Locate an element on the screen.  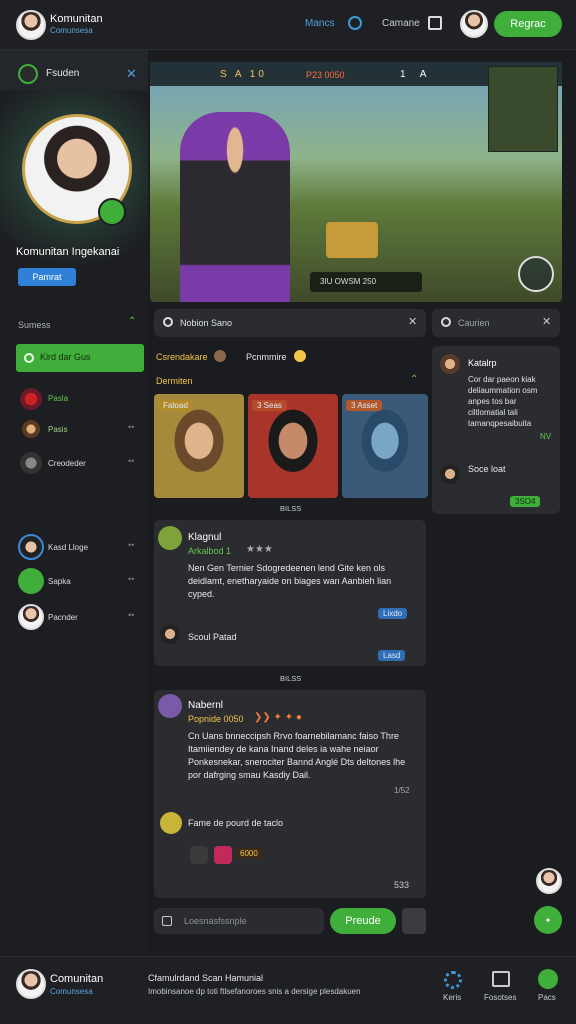
sidebar-item-active: Kird dar Gus is located at coordinates (80, 358).